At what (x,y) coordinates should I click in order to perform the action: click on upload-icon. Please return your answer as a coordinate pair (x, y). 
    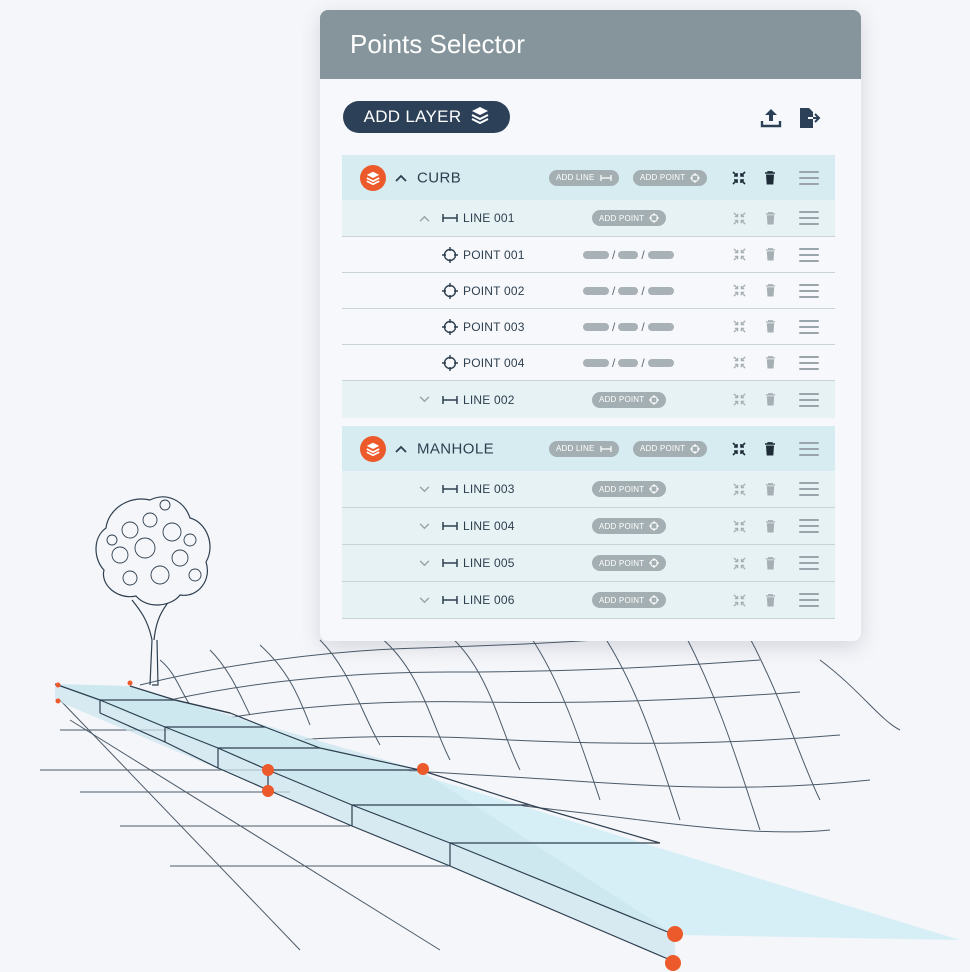
    Looking at the image, I should click on (771, 118).